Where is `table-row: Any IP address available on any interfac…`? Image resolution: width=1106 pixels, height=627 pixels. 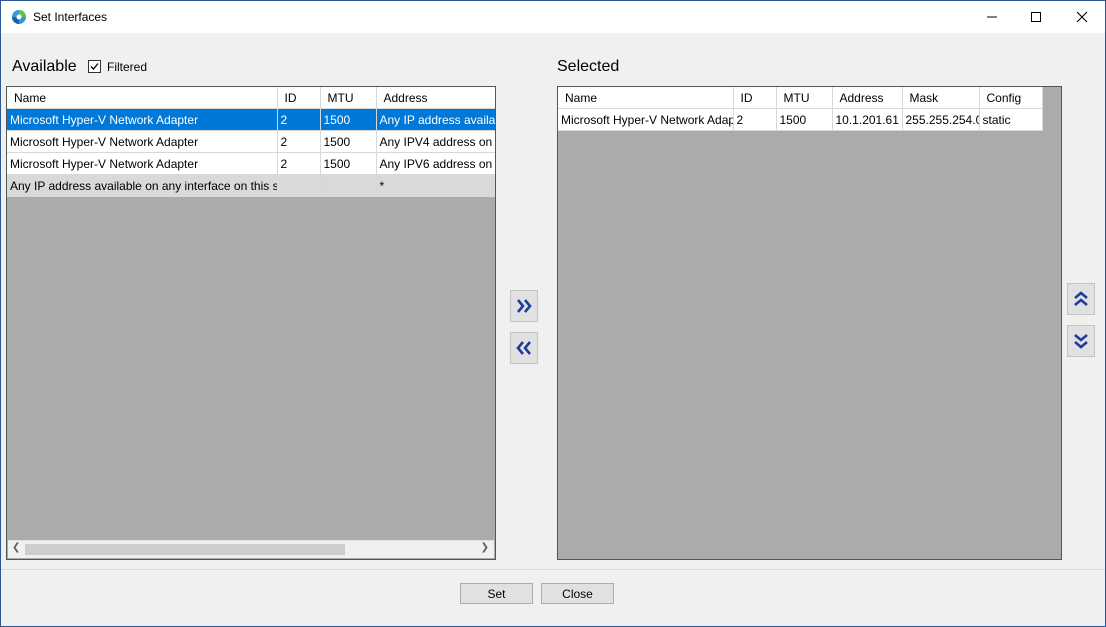 table-row: Any IP address available on any interfac… is located at coordinates (251, 185).